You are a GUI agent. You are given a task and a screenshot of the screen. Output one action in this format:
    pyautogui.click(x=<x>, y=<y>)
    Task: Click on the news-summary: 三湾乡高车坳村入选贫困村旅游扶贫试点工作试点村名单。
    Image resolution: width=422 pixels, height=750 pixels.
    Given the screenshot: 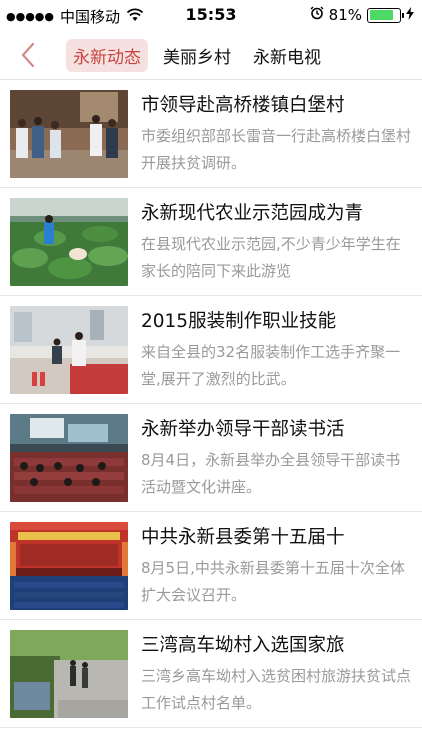 What is the action you would take?
    pyautogui.click(x=276, y=689)
    